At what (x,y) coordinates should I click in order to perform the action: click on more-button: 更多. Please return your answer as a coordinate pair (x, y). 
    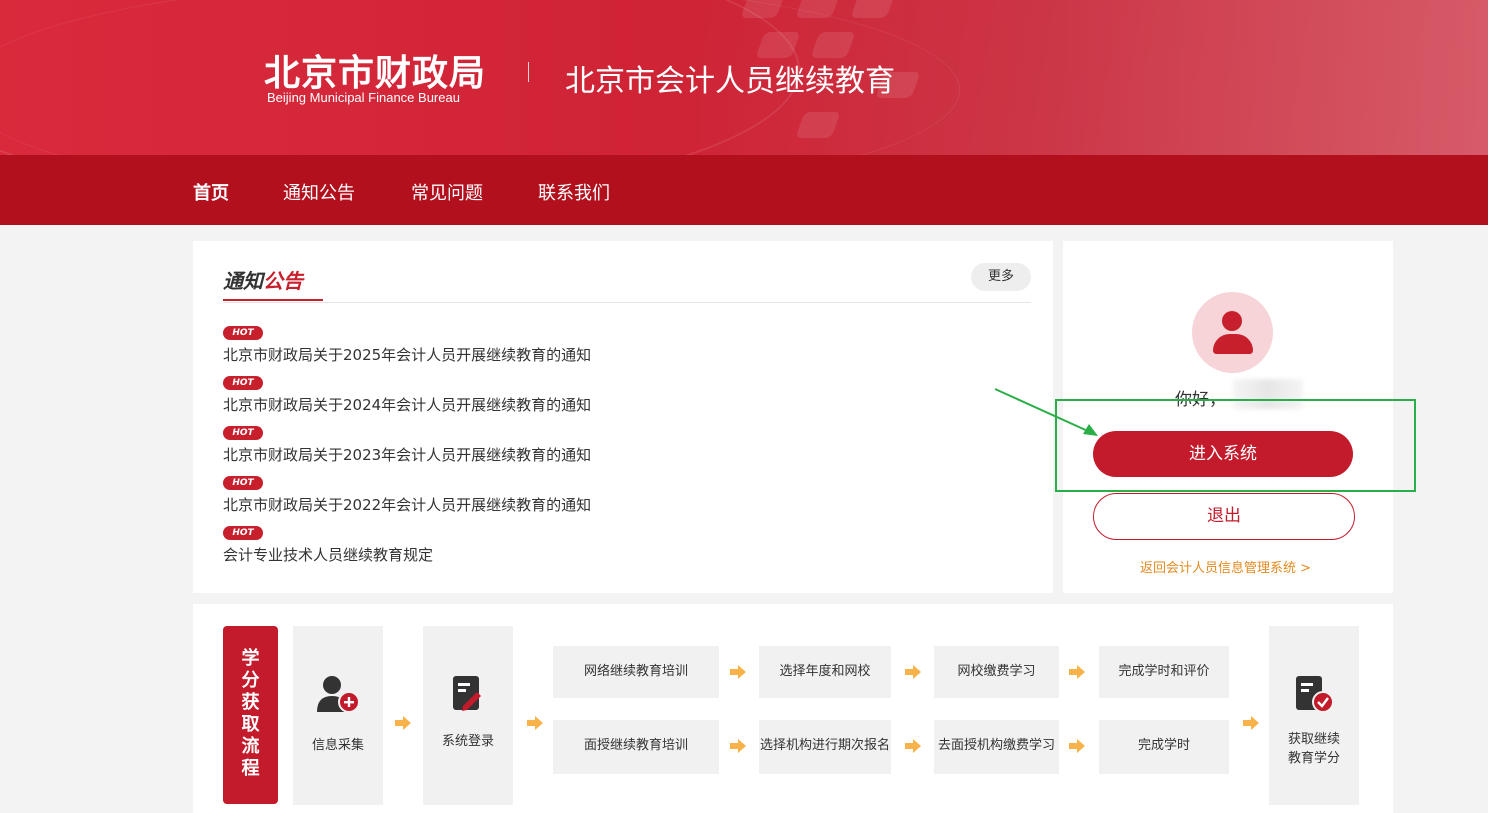
    Looking at the image, I should click on (1001, 277).